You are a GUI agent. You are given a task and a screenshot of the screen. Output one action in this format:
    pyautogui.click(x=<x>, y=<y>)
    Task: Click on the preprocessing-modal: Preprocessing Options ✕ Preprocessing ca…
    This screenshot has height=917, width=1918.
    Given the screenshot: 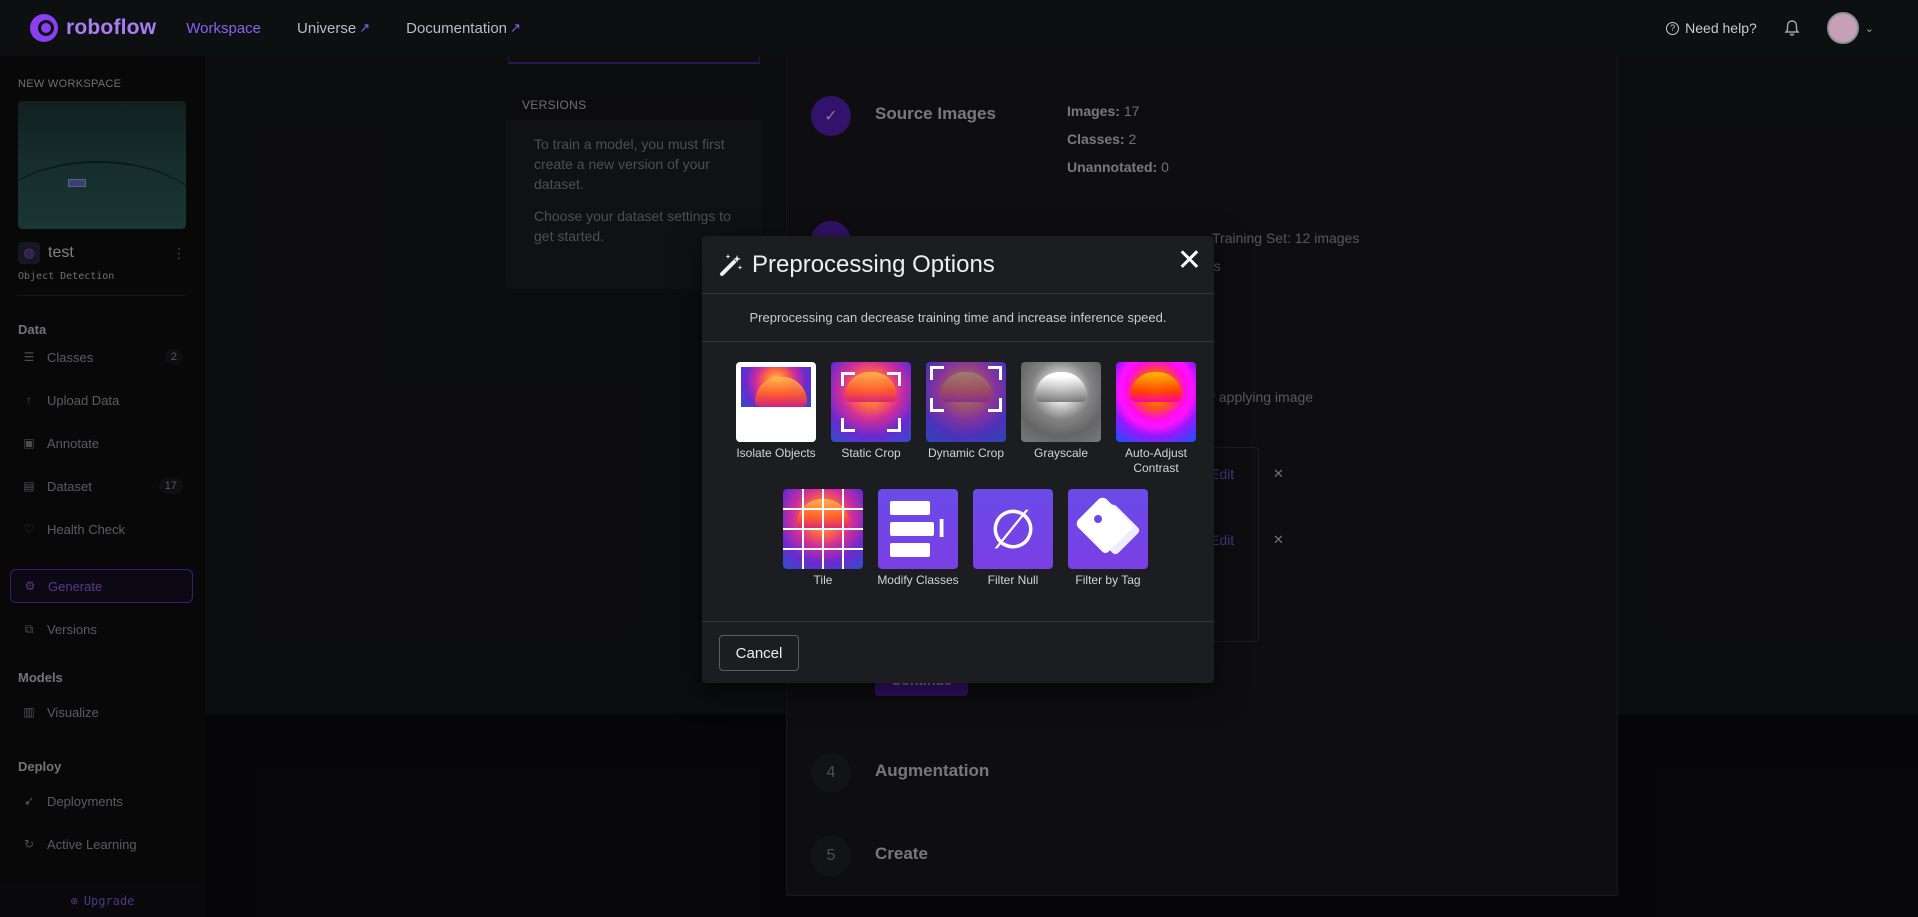 What is the action you would take?
    pyautogui.click(x=958, y=459)
    